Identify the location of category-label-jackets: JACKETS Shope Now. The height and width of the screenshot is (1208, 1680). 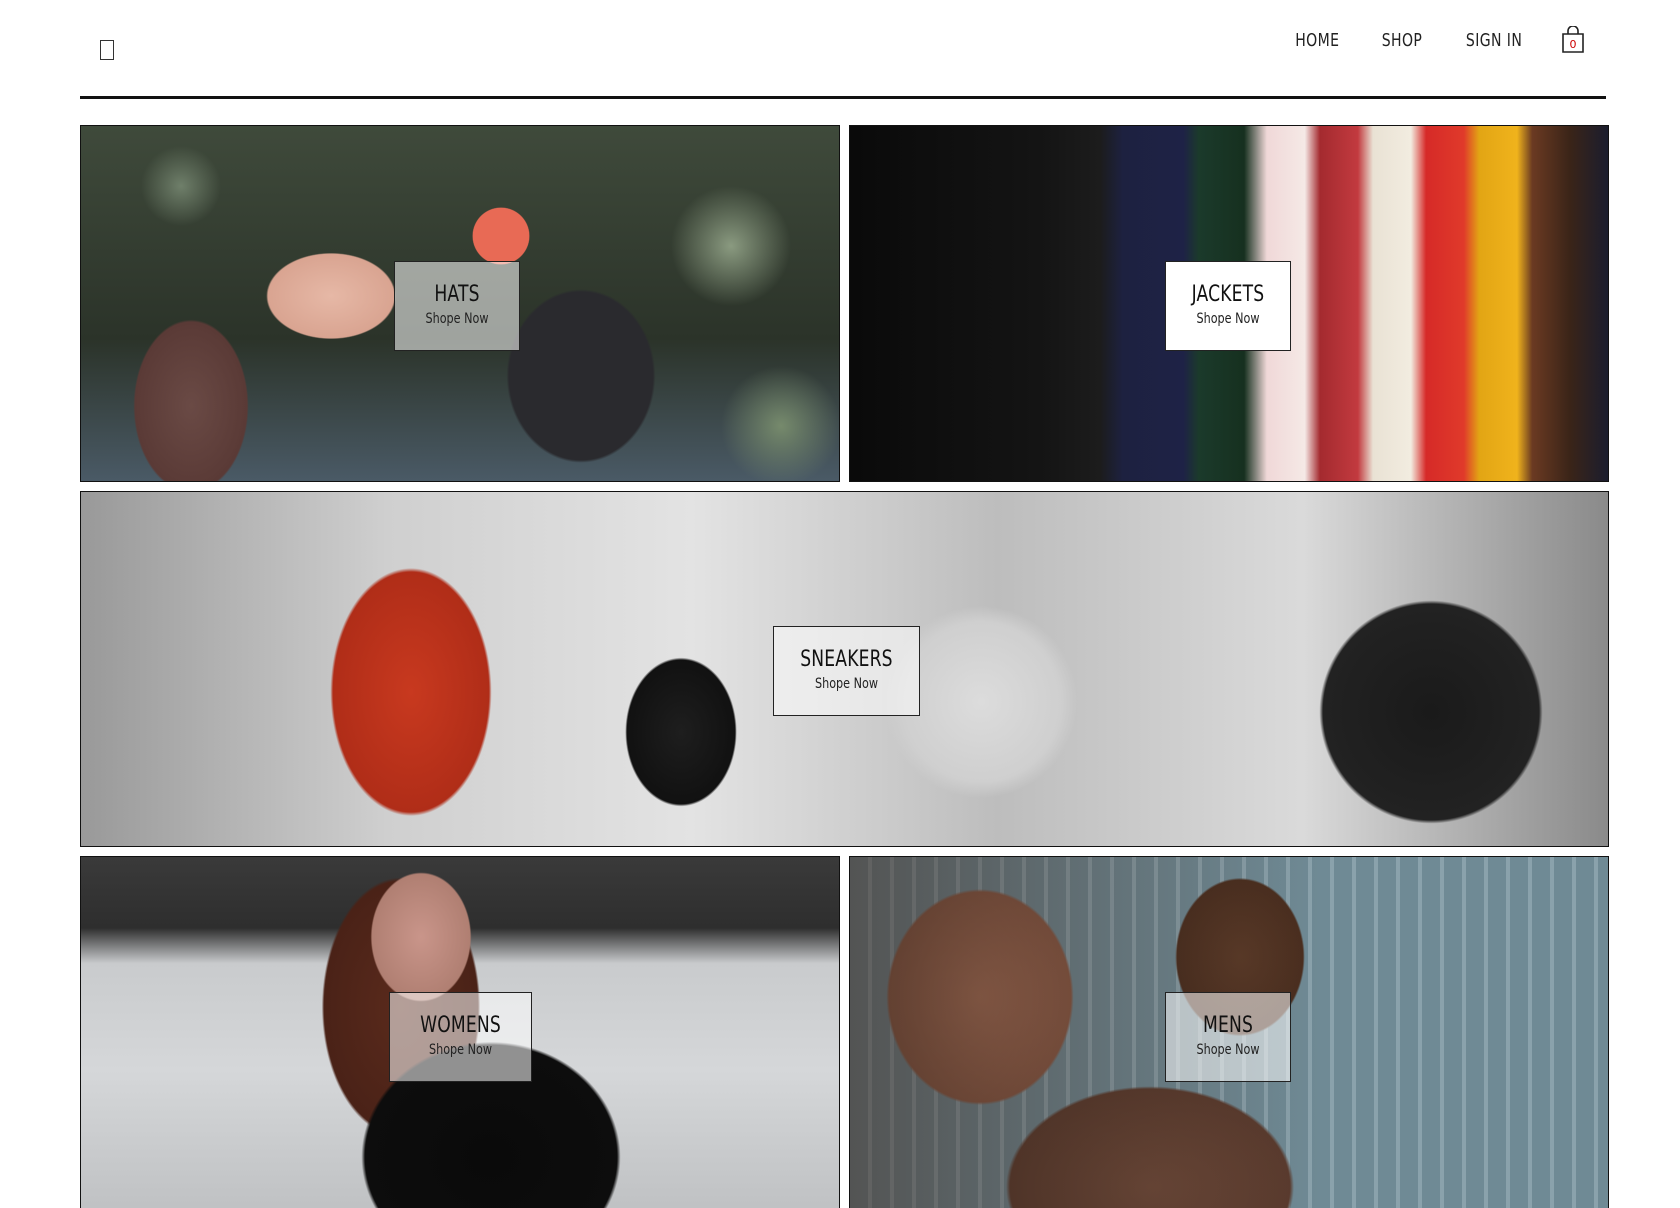
(1228, 306).